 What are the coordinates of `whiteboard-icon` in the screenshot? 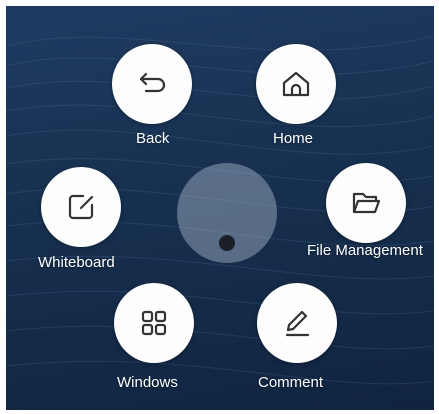 It's located at (81, 207).